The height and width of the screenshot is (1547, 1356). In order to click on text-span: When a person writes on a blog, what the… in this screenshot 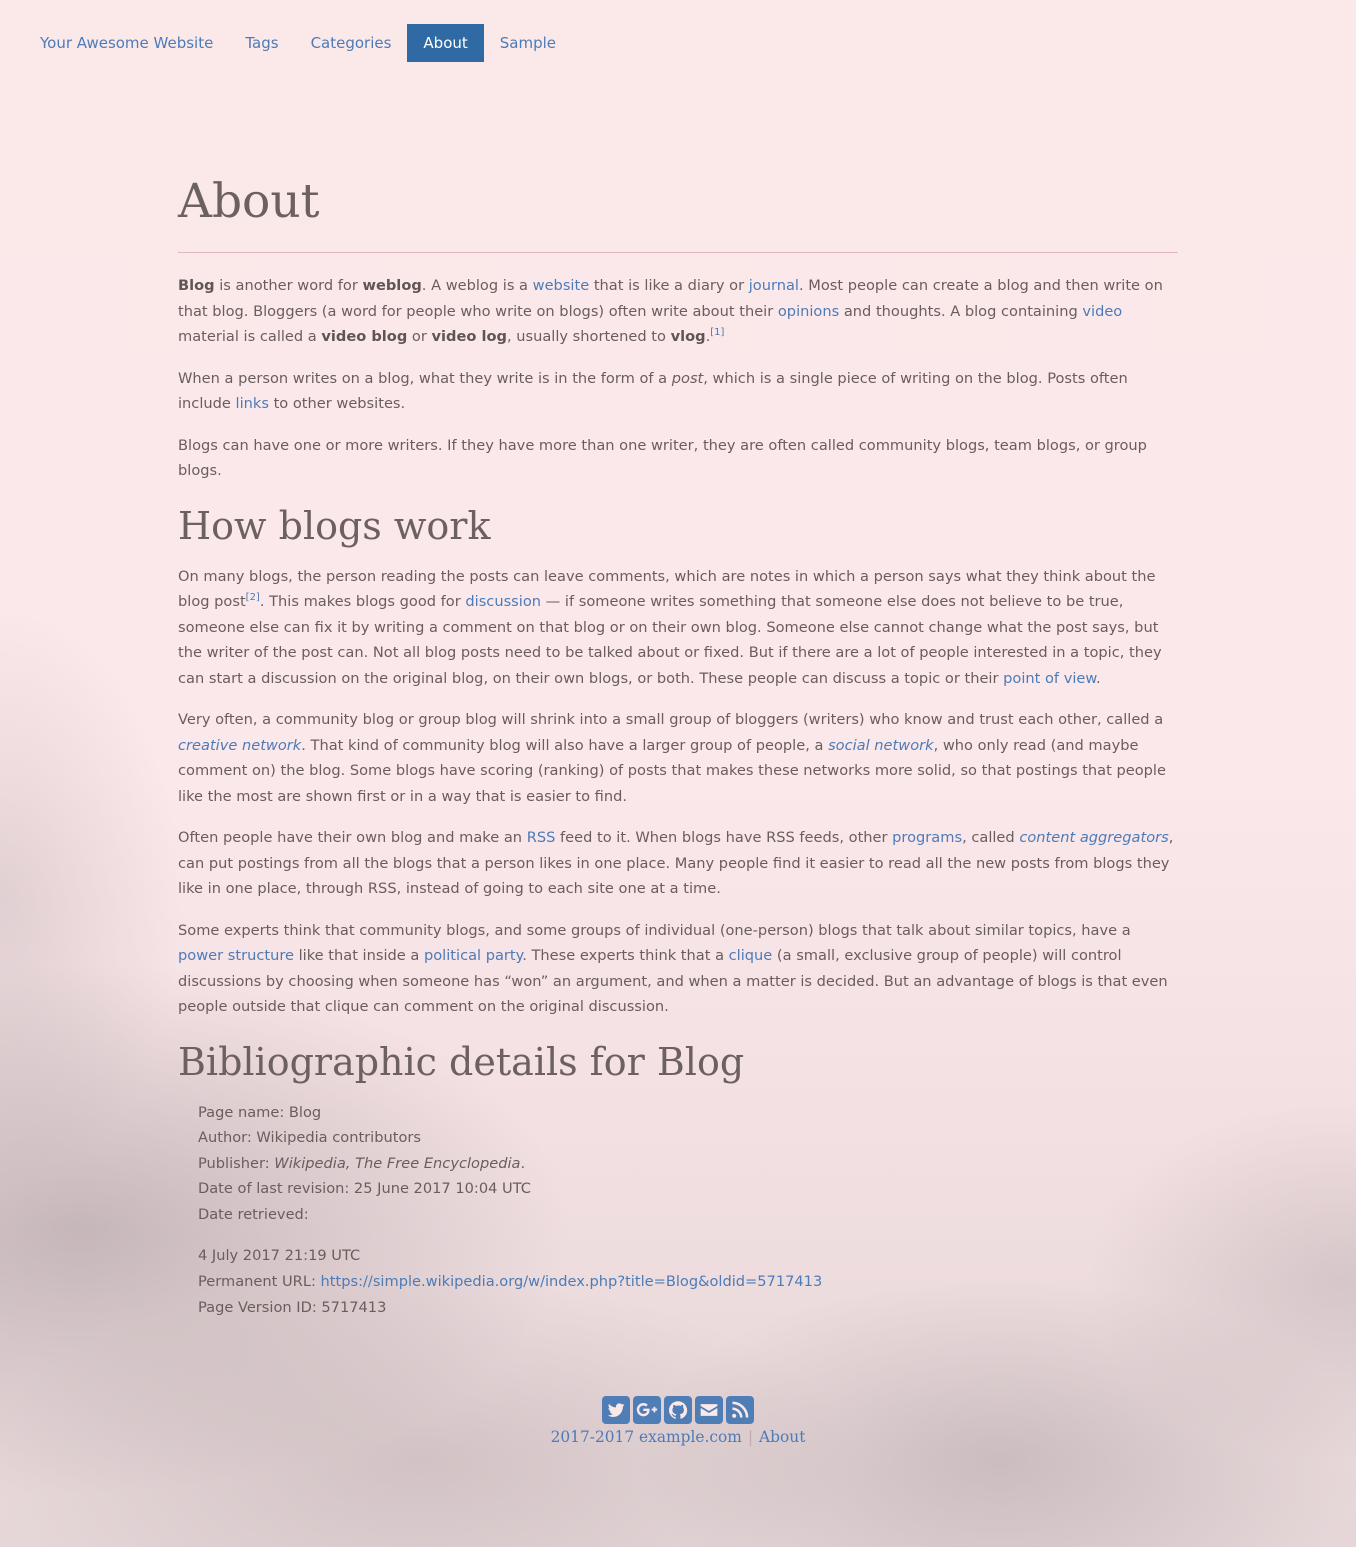, I will do `click(425, 378)`.